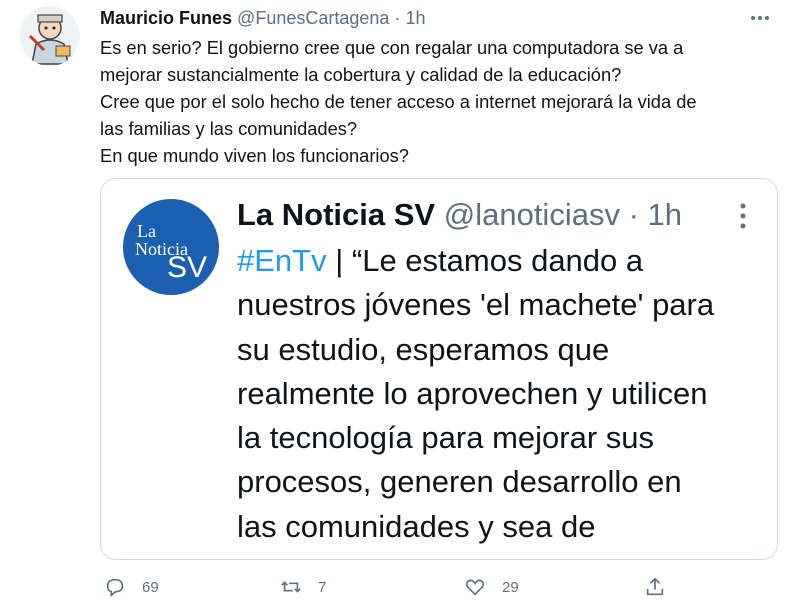  I want to click on quoted-text-line: nuestros jóvenes 'el machete' para, so click(476, 305).